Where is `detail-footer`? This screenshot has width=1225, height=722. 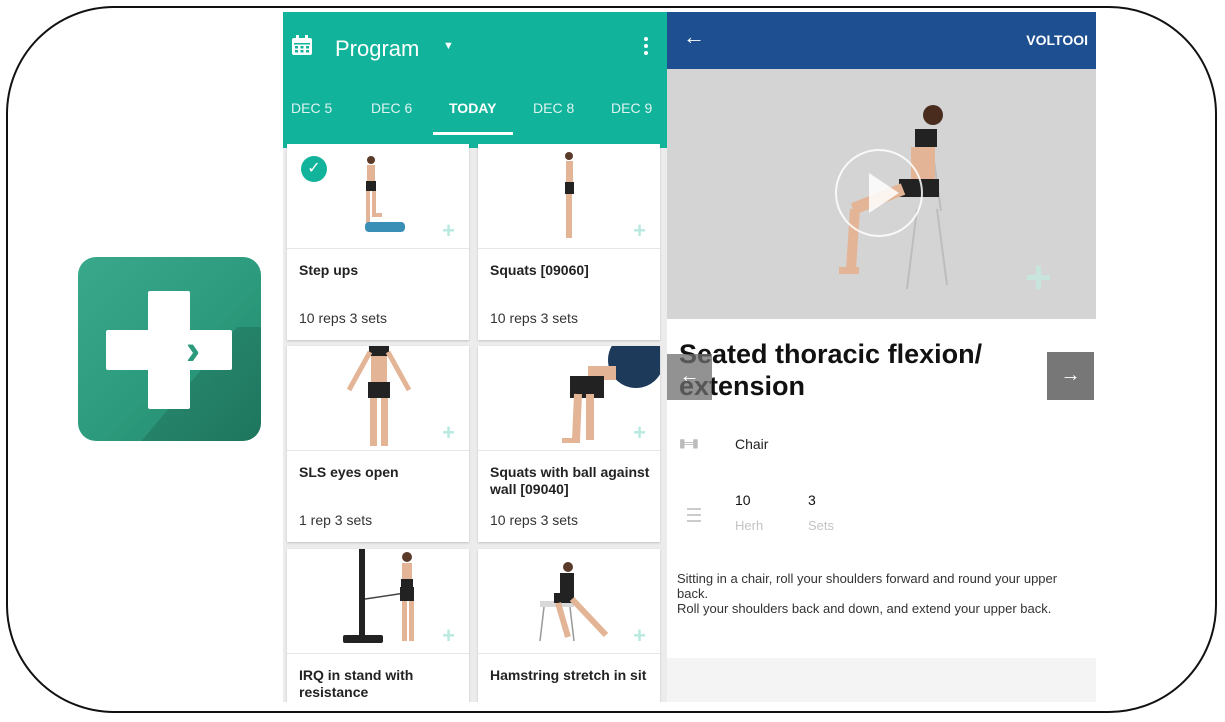 detail-footer is located at coordinates (881, 680).